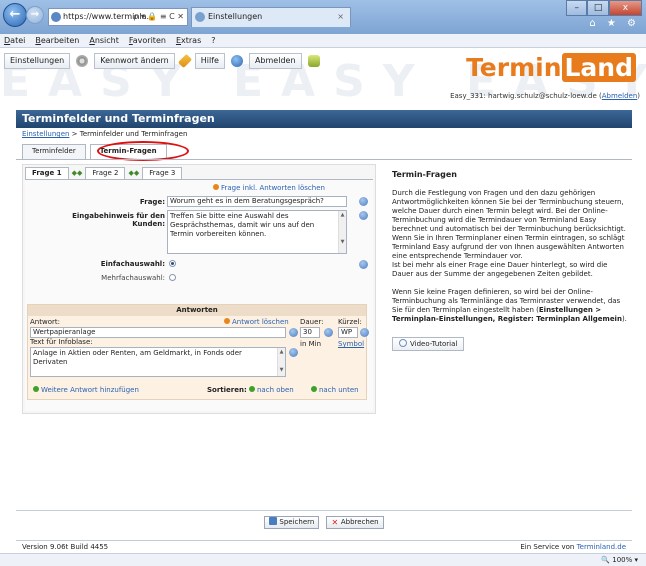 The height and width of the screenshot is (566, 646). Describe the element at coordinates (313, 61) in the screenshot. I see `key-icon` at that location.